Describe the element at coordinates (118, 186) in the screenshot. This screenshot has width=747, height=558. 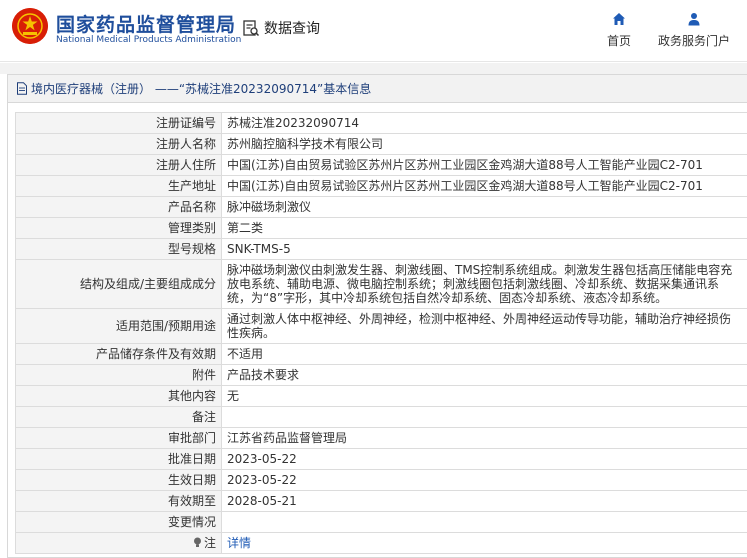
I see `field-label: 生产地址` at that location.